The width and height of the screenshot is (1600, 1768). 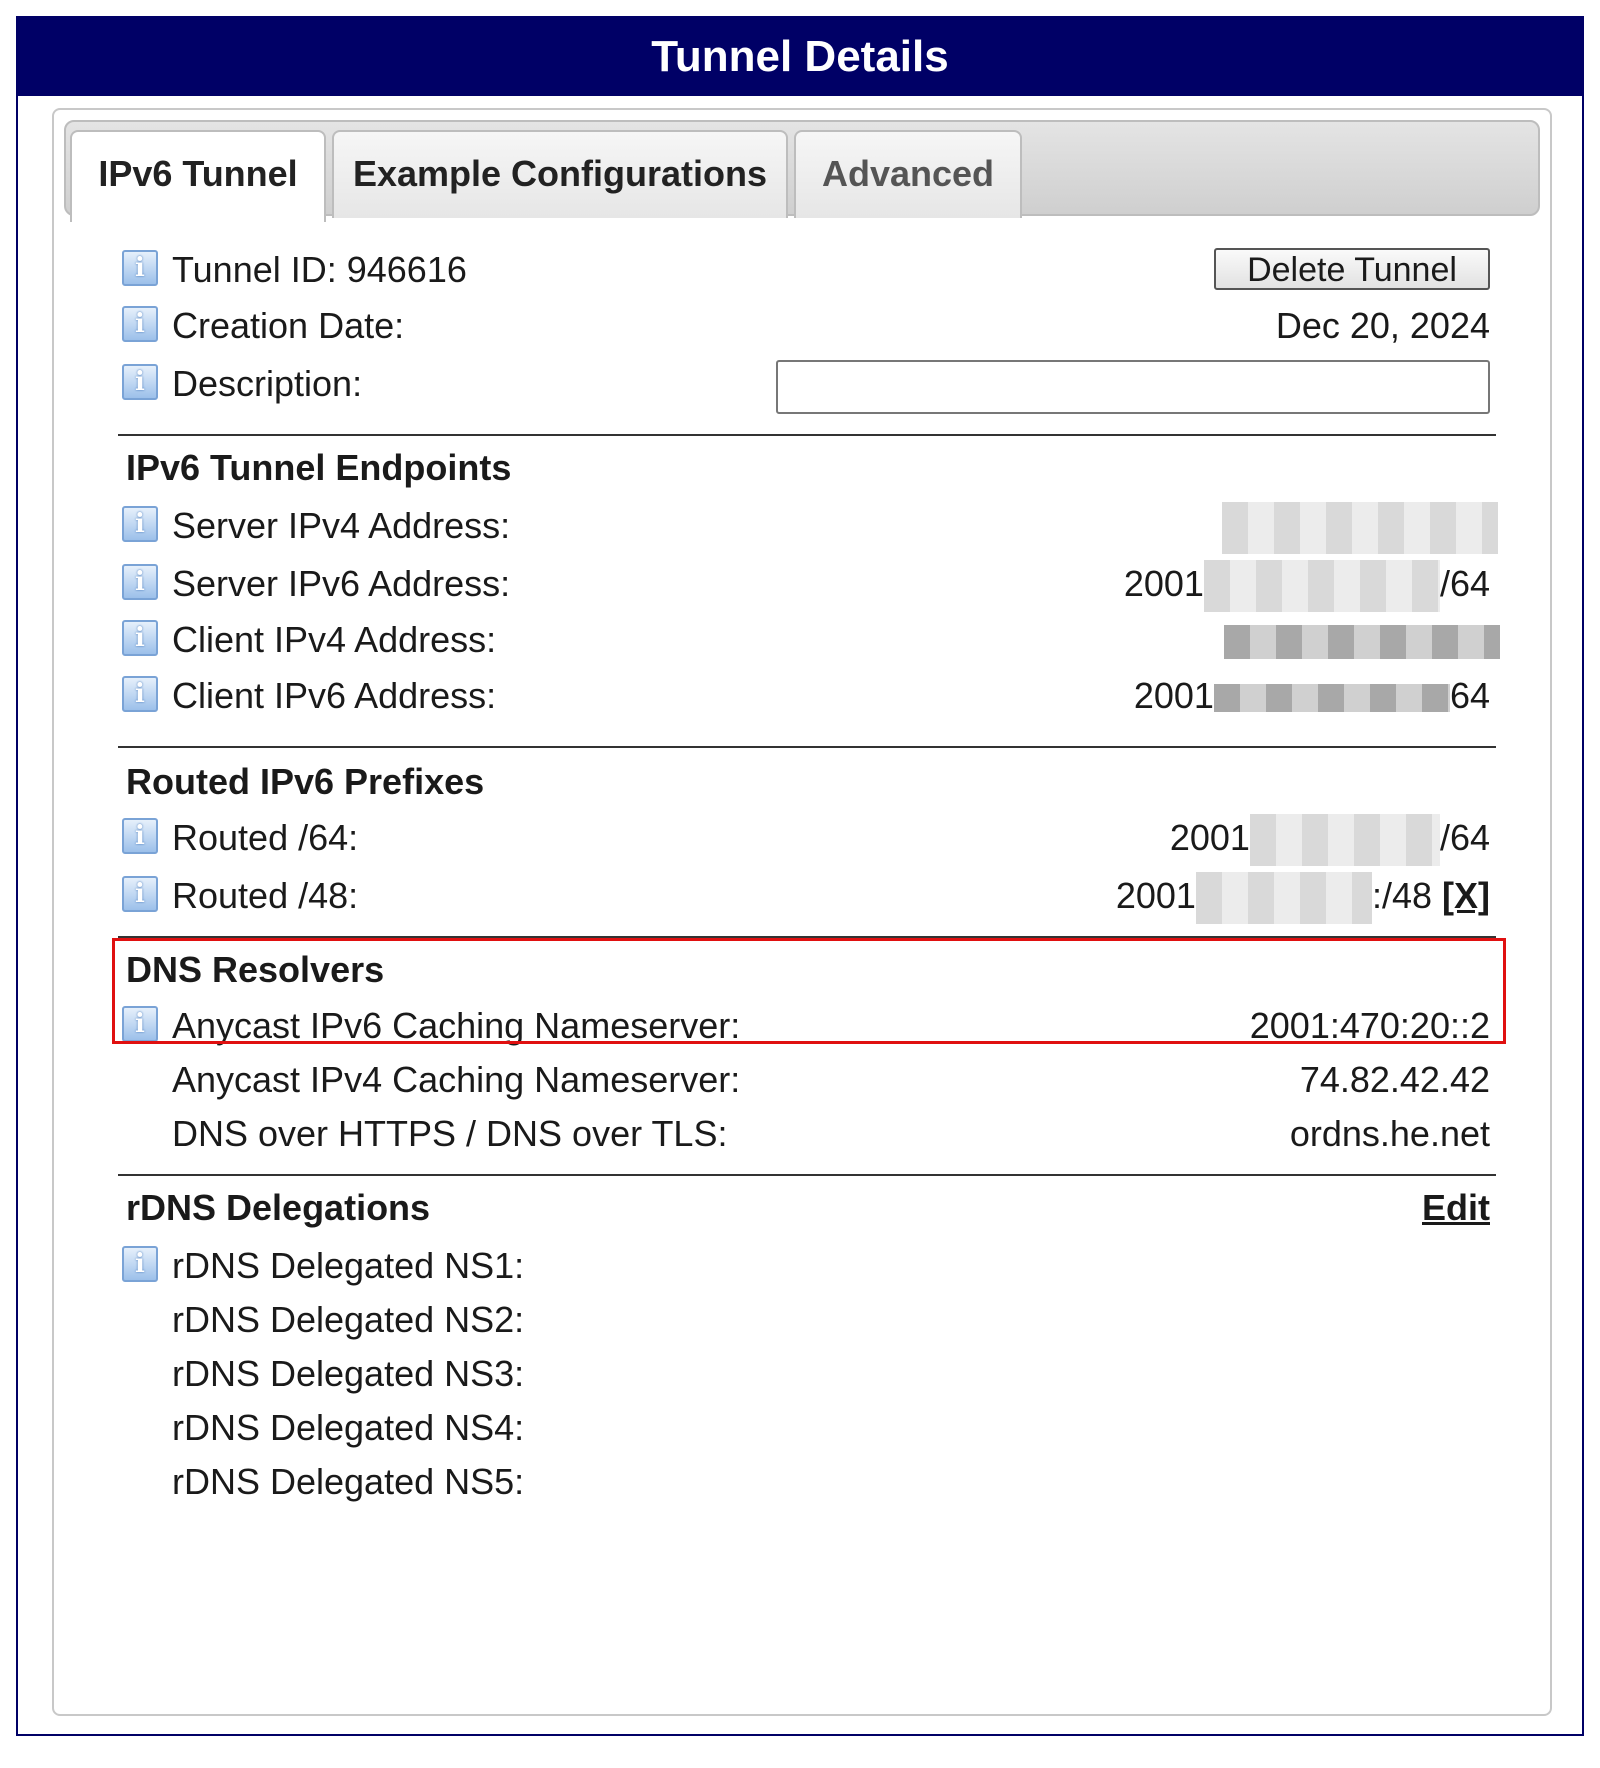 What do you see at coordinates (802, 640) in the screenshot?
I see `row-client-ipv4: i Client IPv4 Address:` at bounding box center [802, 640].